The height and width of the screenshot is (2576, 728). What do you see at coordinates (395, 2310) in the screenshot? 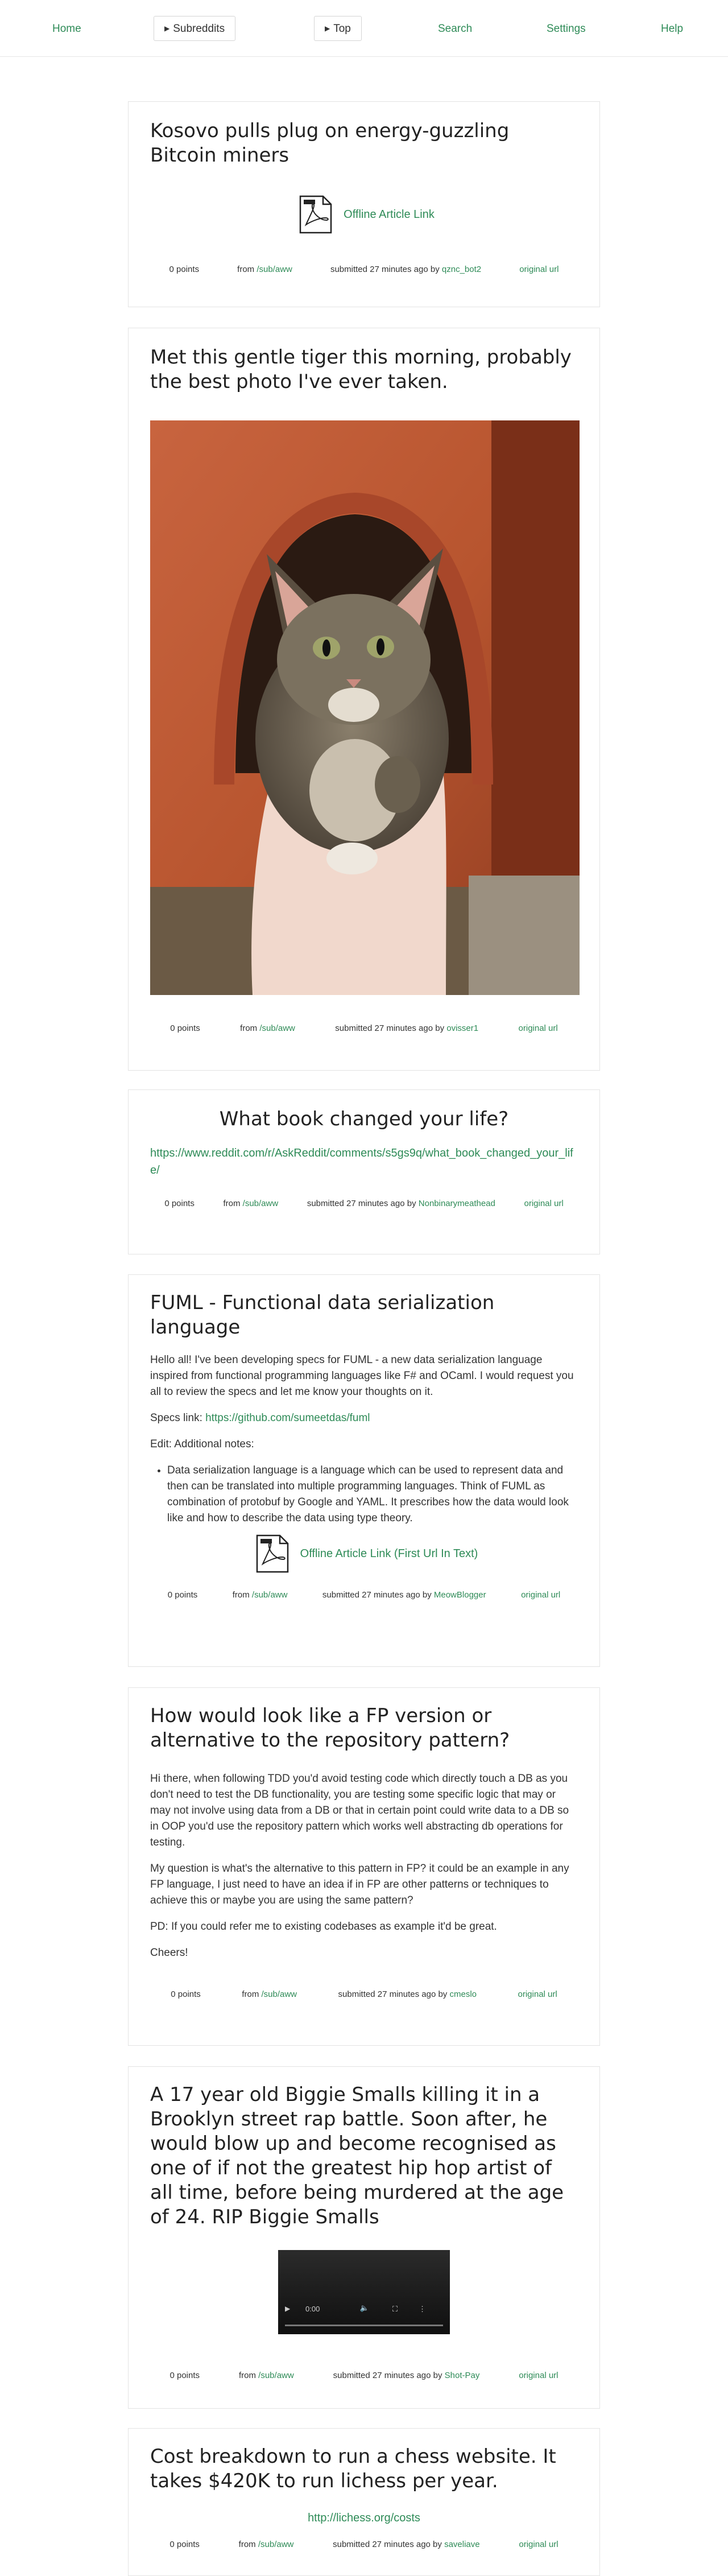
I see `fullscreen-icon: ⛶` at bounding box center [395, 2310].